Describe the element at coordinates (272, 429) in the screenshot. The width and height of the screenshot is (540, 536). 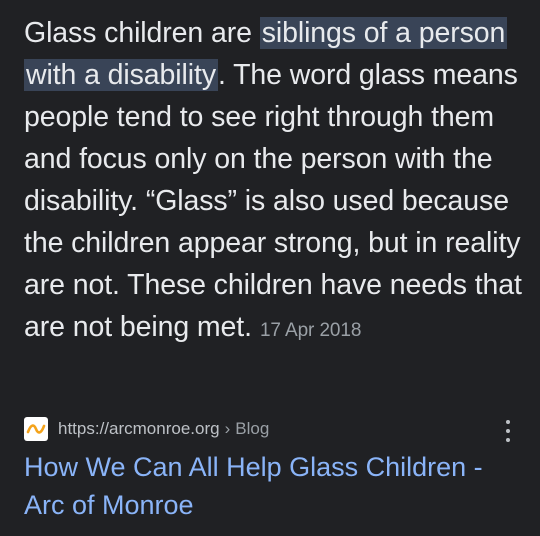
I see `source-row: https://arcmonroe.org › Blog` at that location.